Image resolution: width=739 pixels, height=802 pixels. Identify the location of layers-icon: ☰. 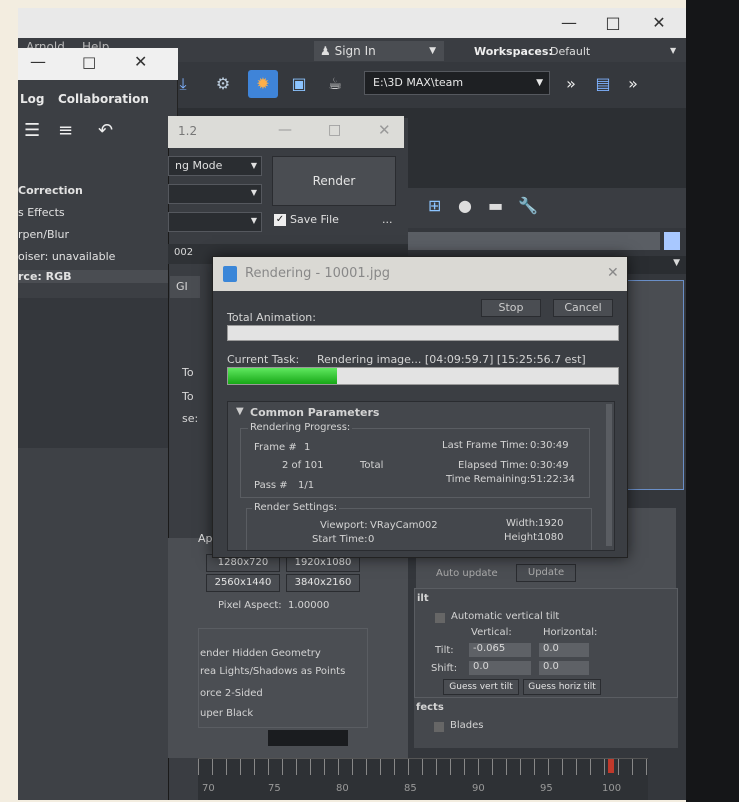
(32, 130).